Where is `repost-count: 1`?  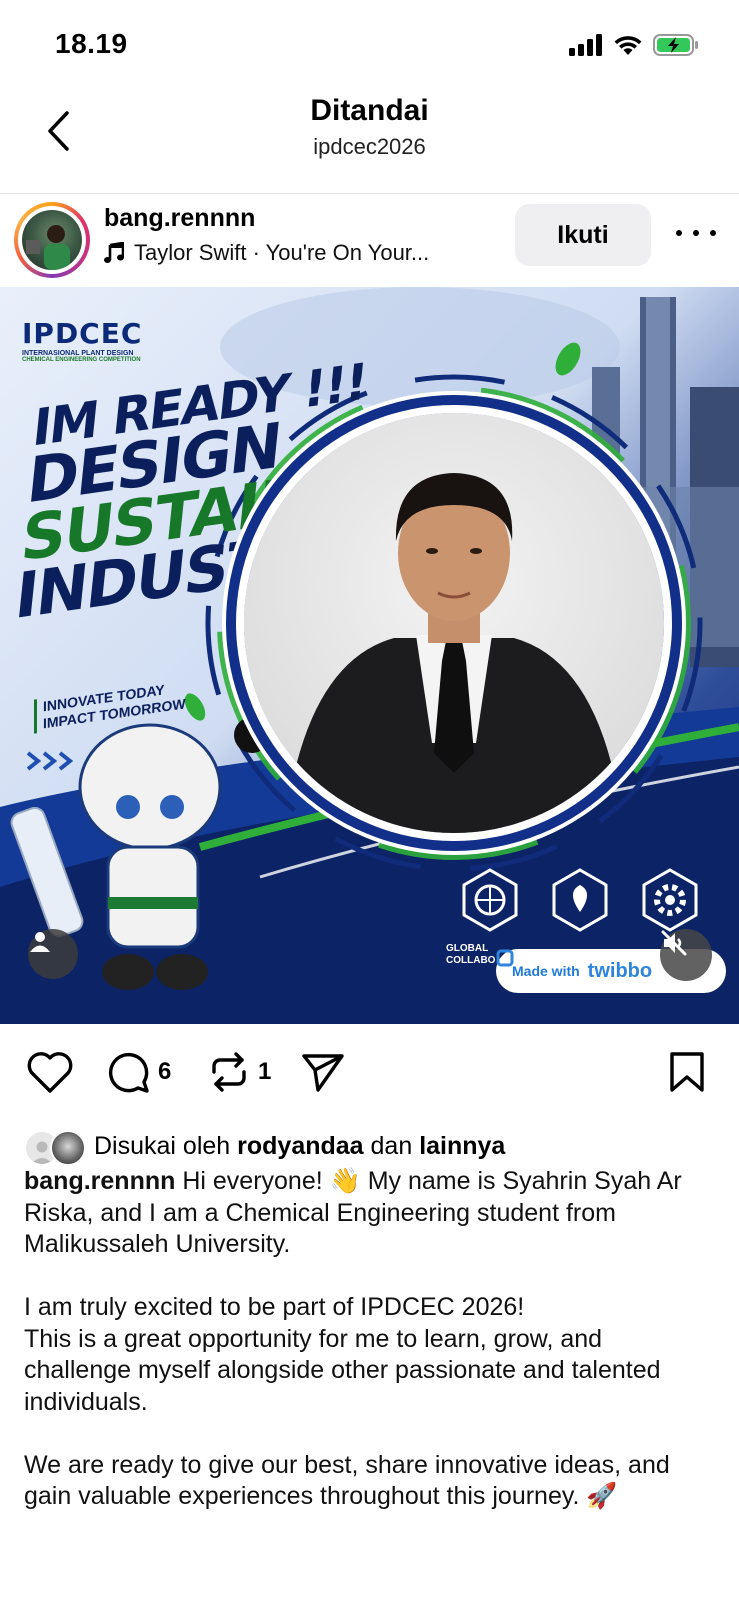
repost-count: 1 is located at coordinates (265, 1071).